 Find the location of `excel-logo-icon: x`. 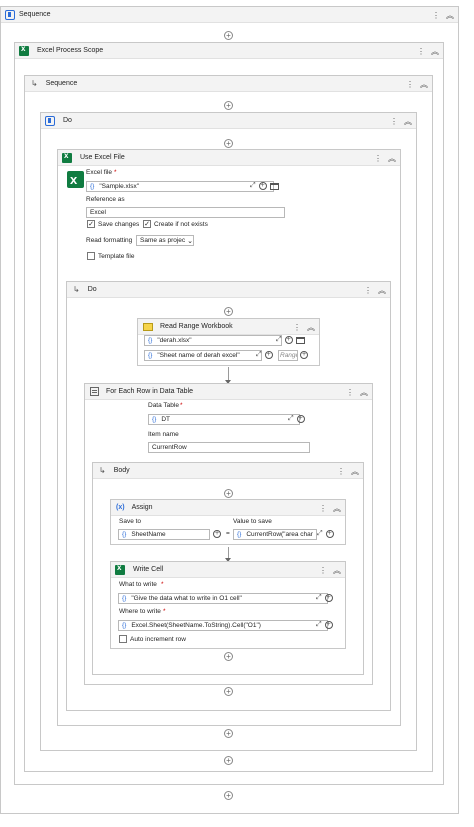

excel-logo-icon: x is located at coordinates (75, 179).